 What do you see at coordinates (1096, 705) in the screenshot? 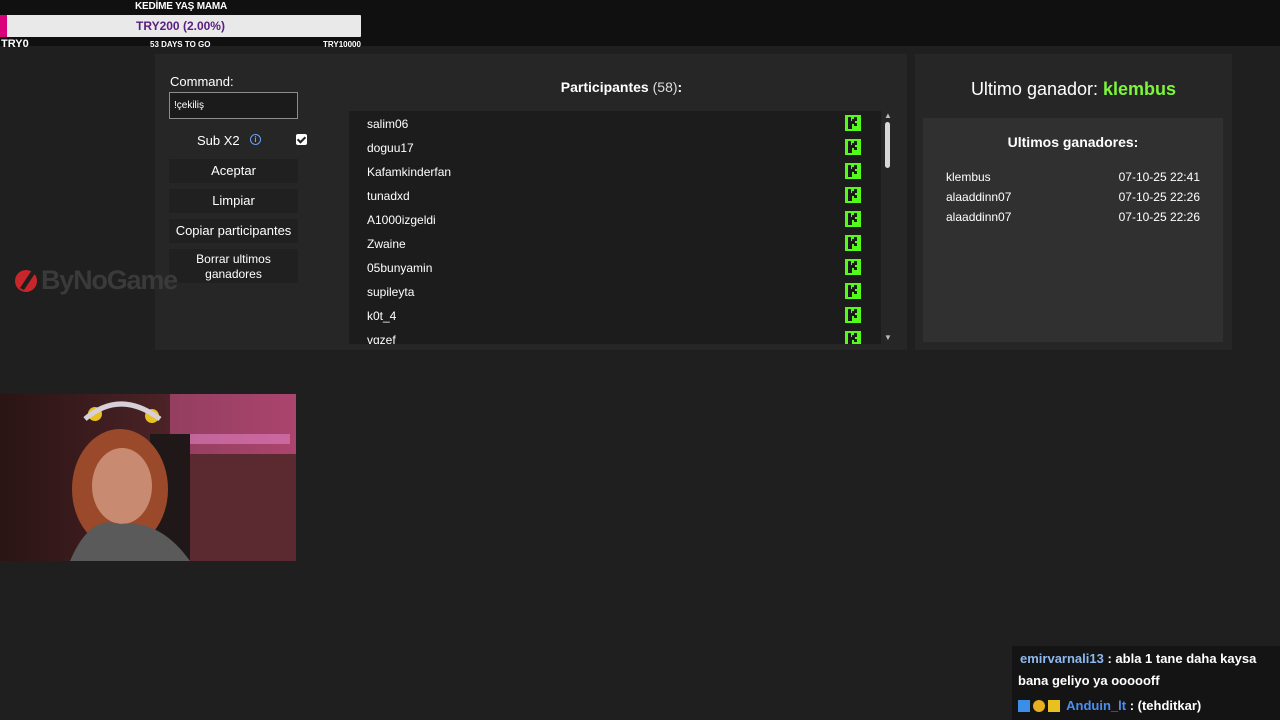
I see `chat-username: Anduin_lt` at bounding box center [1096, 705].